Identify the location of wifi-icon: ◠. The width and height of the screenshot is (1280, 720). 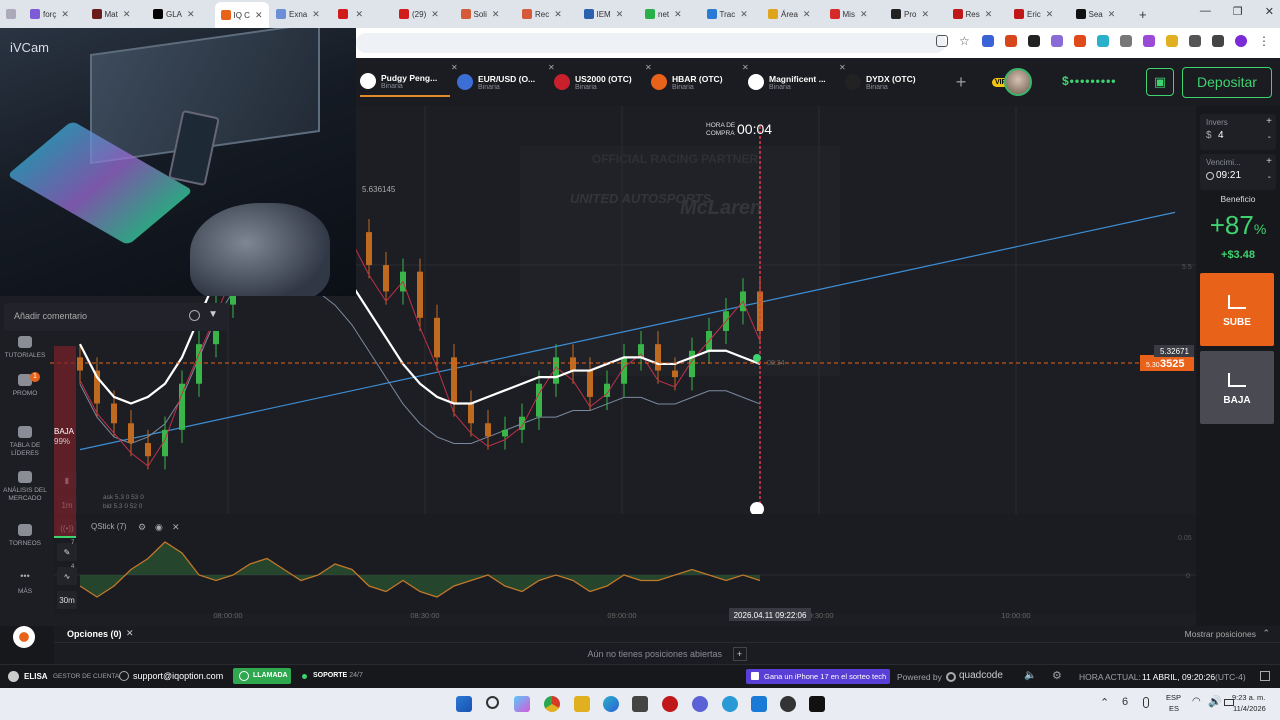
(1196, 701).